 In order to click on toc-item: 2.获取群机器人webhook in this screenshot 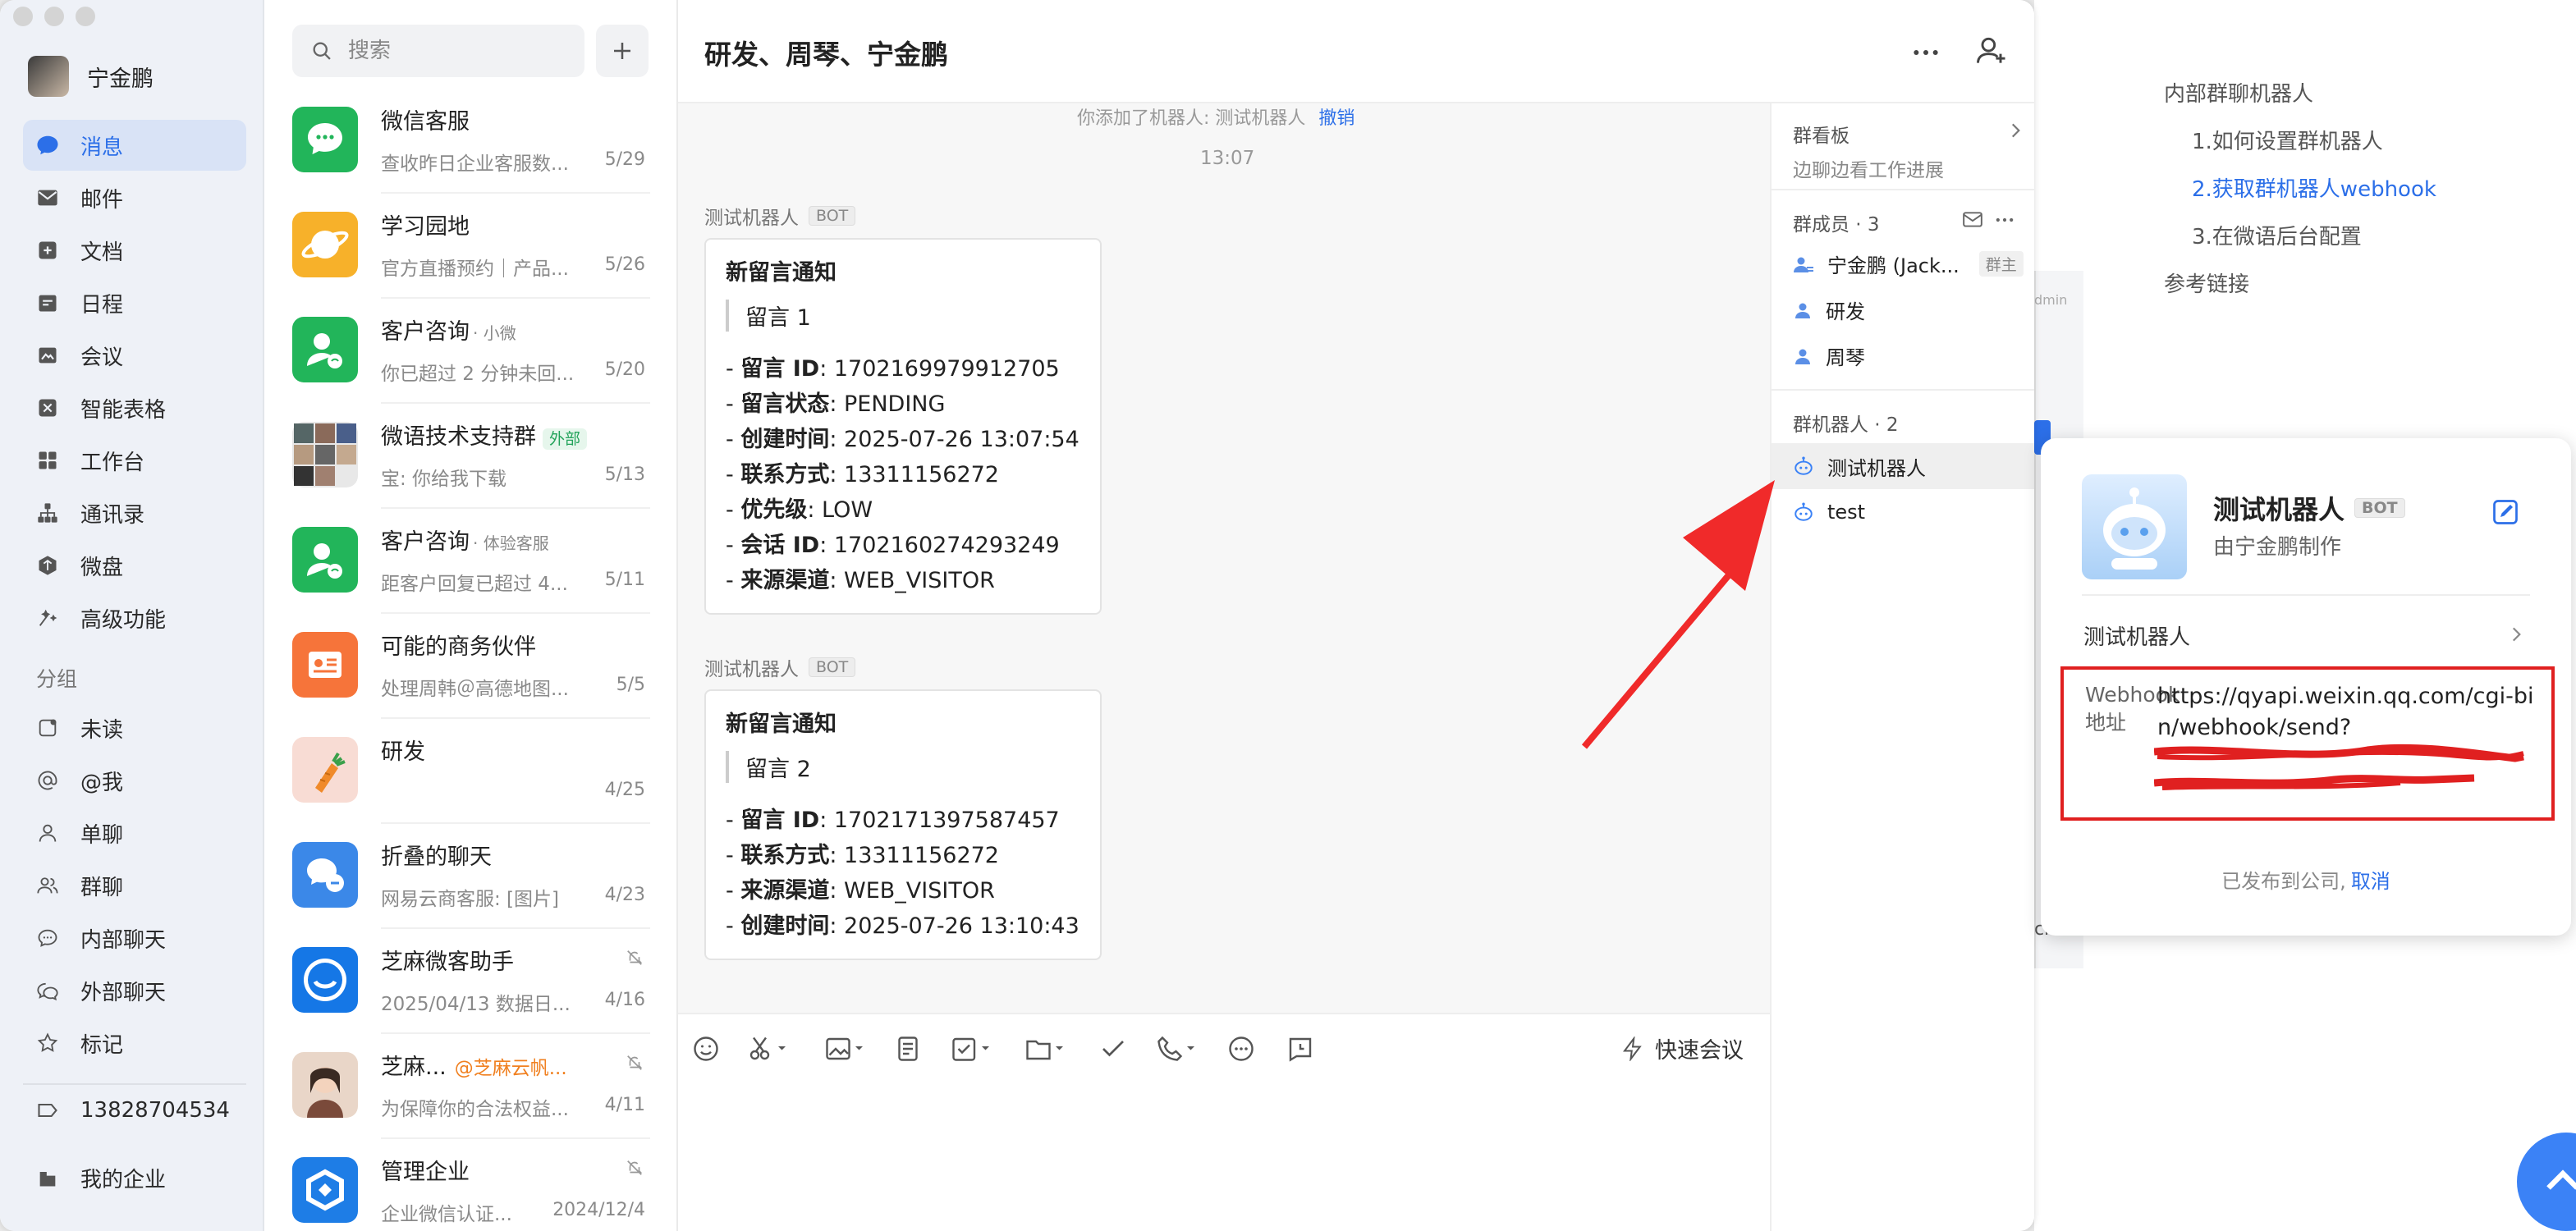, I will do `click(2300, 189)`.